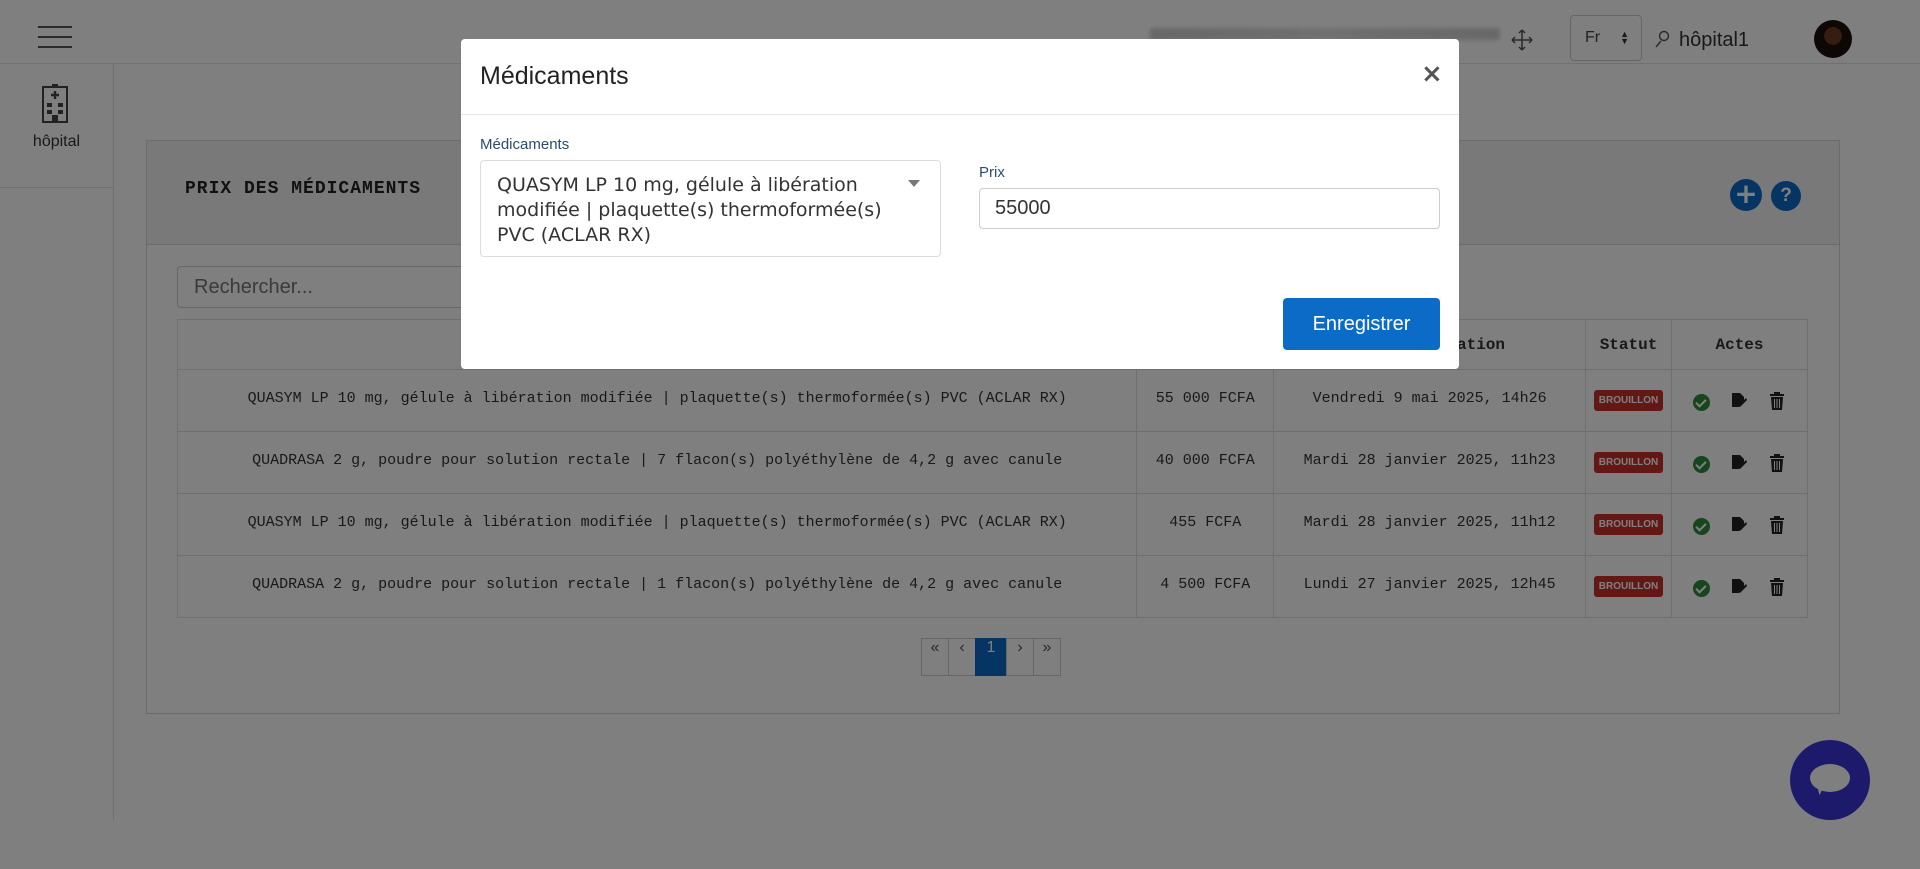 The height and width of the screenshot is (869, 1920). What do you see at coordinates (992, 172) in the screenshot?
I see `price-label: Prix` at bounding box center [992, 172].